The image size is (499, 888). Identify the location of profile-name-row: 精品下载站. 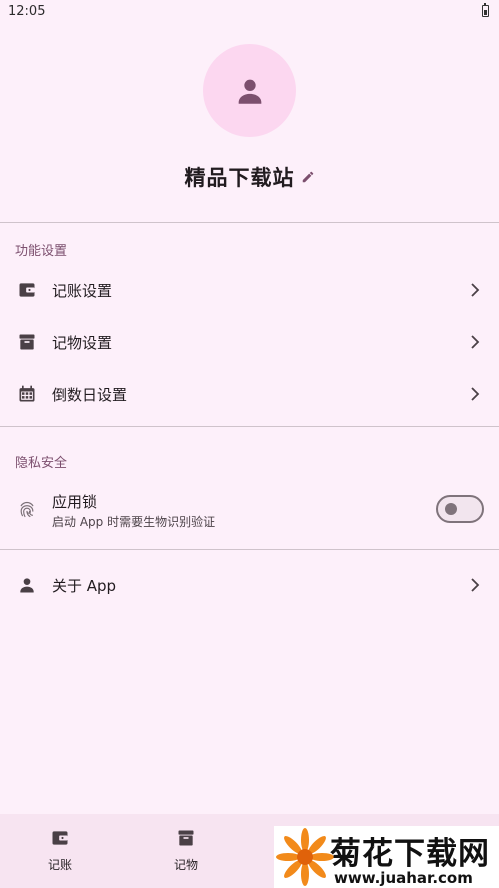
(249, 177).